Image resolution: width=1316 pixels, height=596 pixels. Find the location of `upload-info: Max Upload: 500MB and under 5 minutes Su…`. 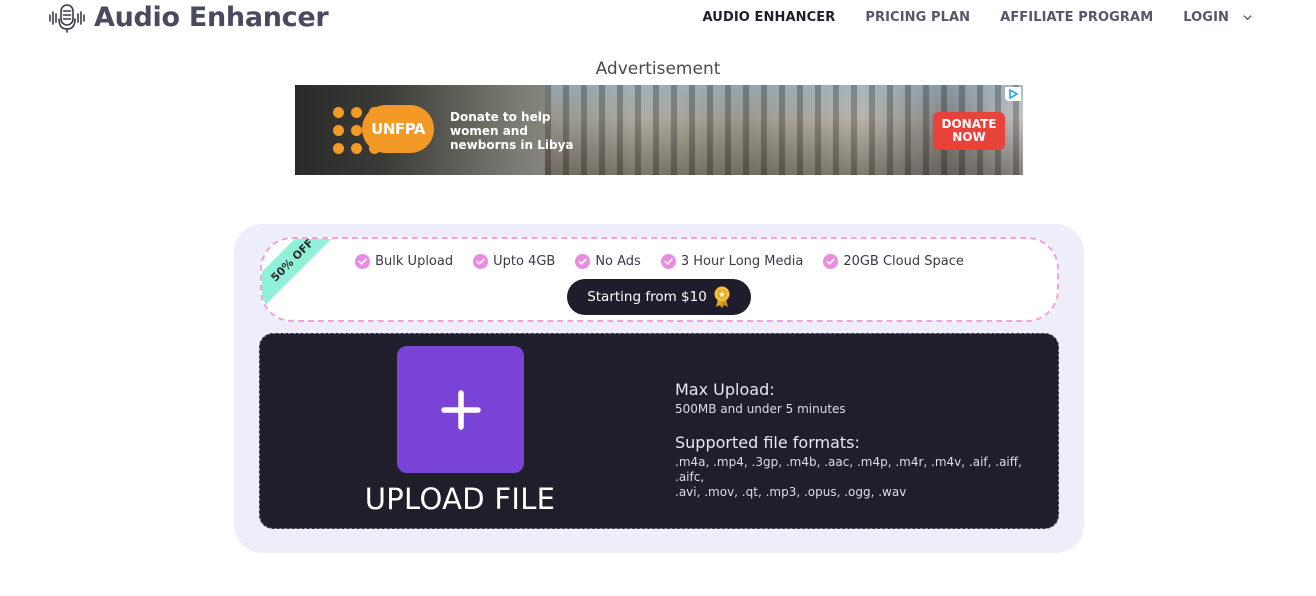

upload-info: Max Upload: 500MB and under 5 minutes Su… is located at coordinates (860, 440).